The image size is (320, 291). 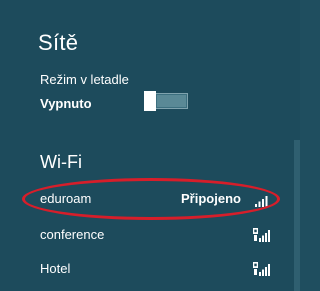 What do you see at coordinates (145, 269) in the screenshot?
I see `network-item-hotel: Hotel` at bounding box center [145, 269].